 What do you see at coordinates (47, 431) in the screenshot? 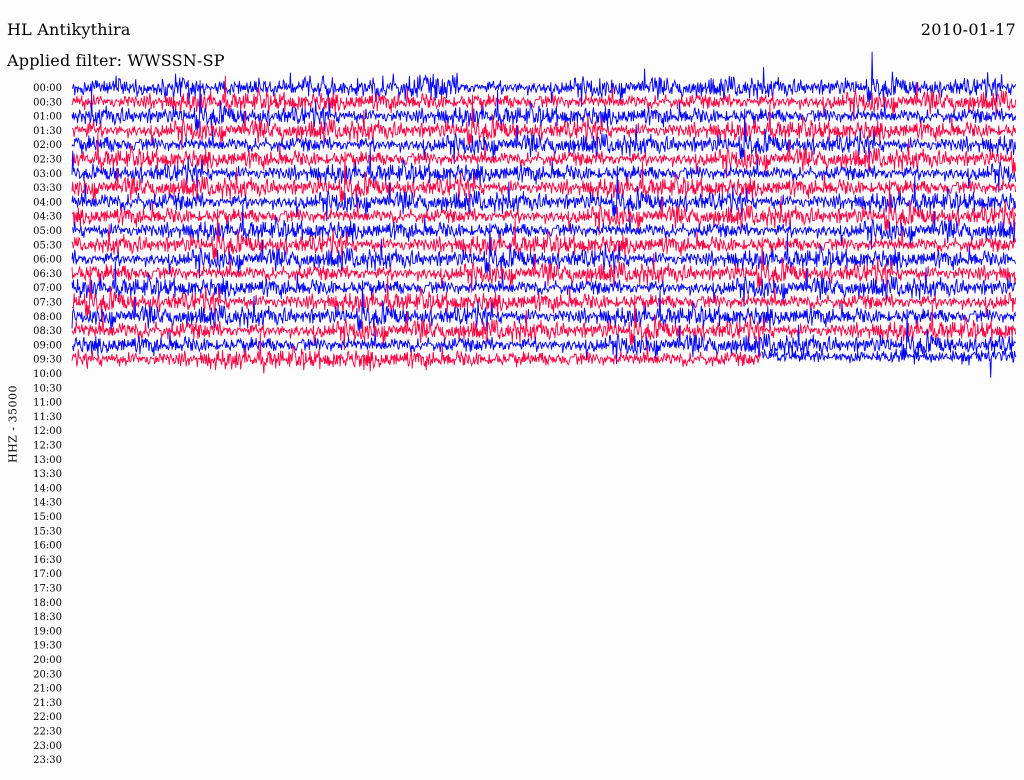
I see `row-time-label: 12:00` at bounding box center [47, 431].